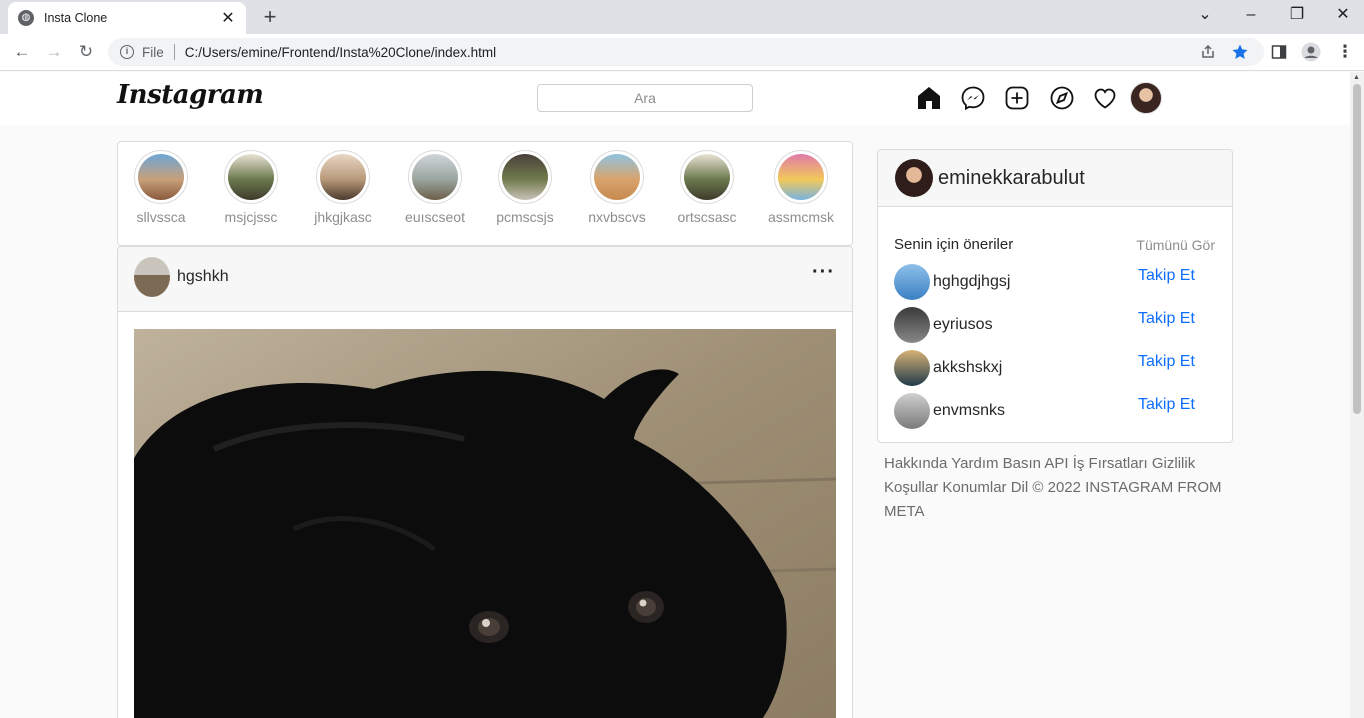 Image resolution: width=1364 pixels, height=718 pixels. Describe the element at coordinates (1279, 52) in the screenshot. I see `side-panel-icon` at that location.